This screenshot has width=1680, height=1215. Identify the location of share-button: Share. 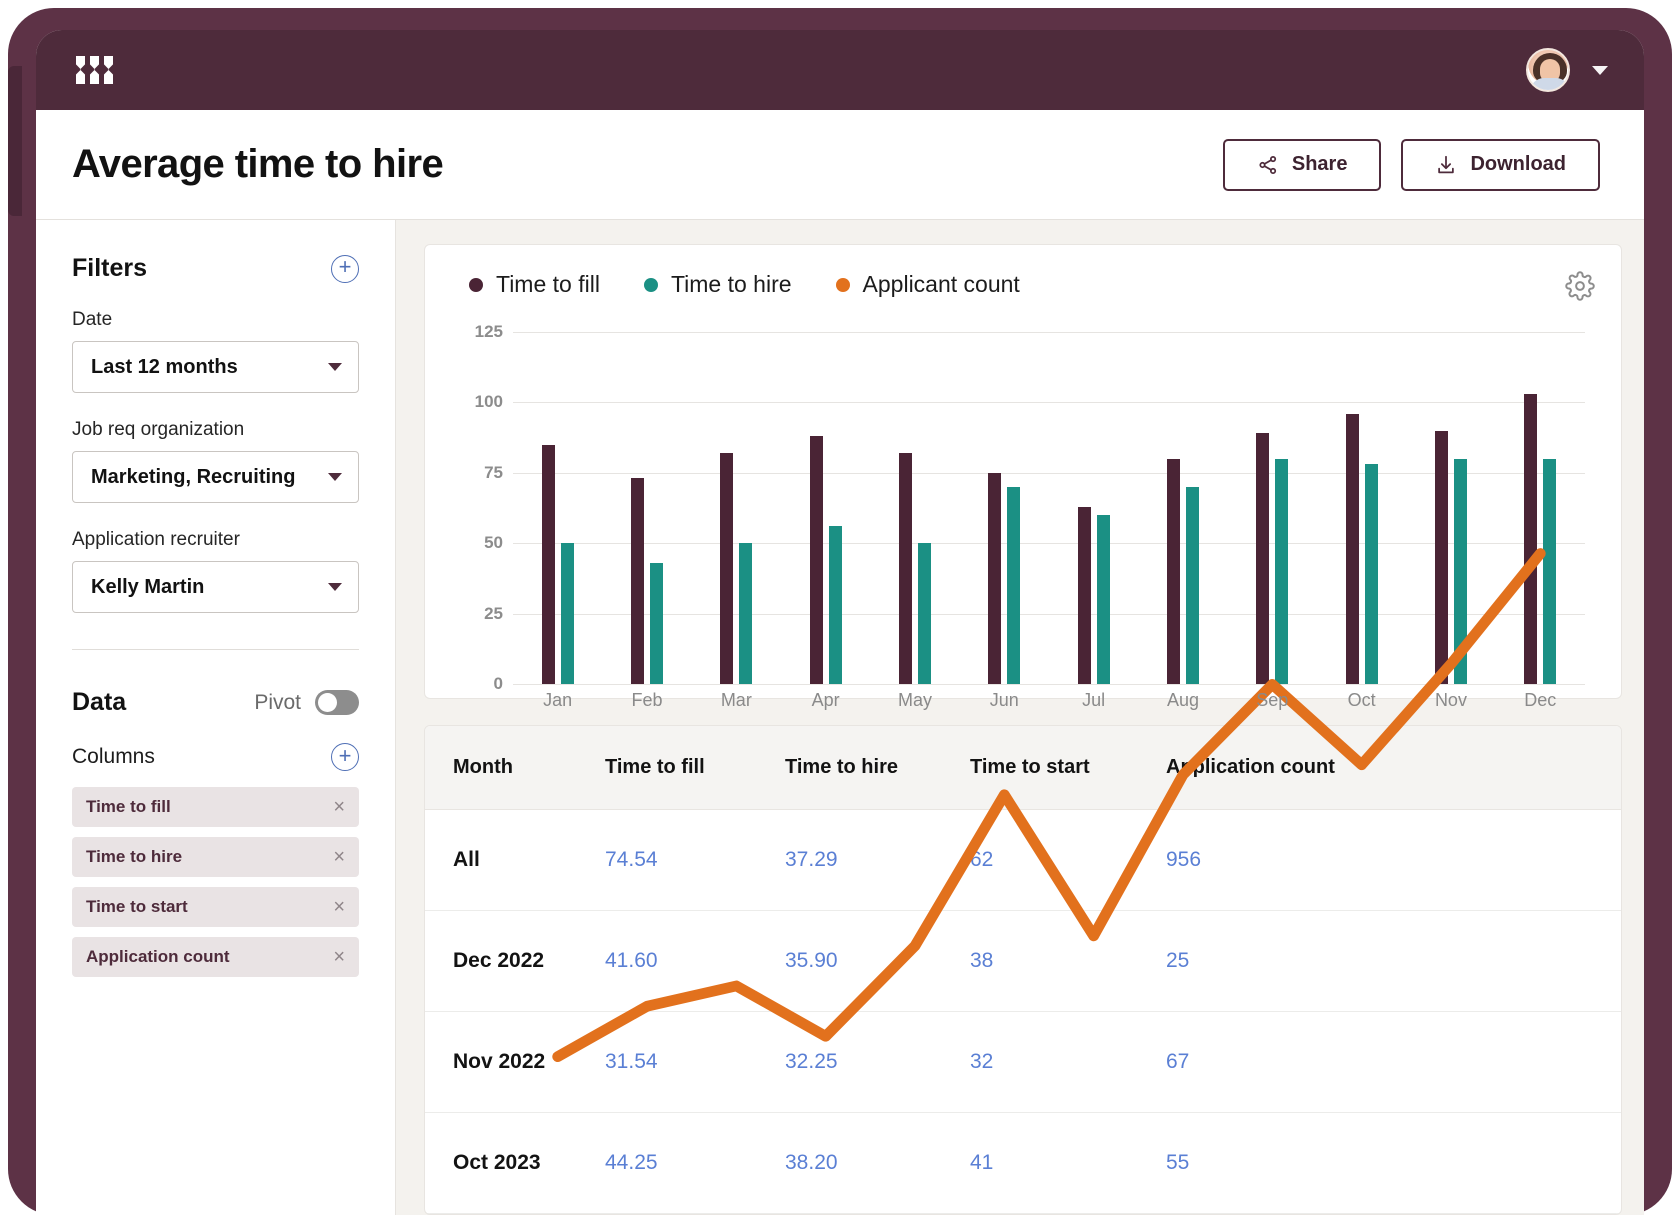
(1302, 164).